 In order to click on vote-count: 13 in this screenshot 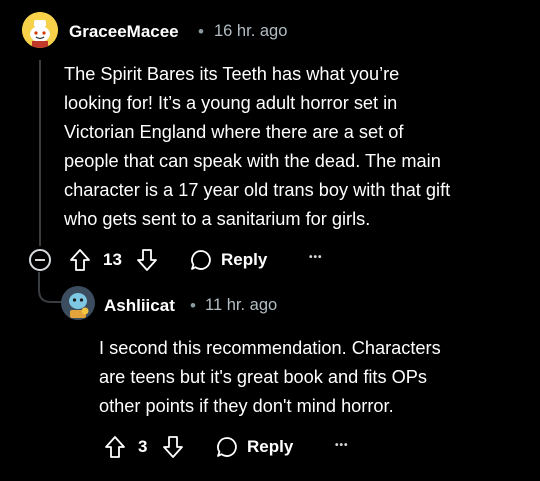, I will do `click(112, 259)`.